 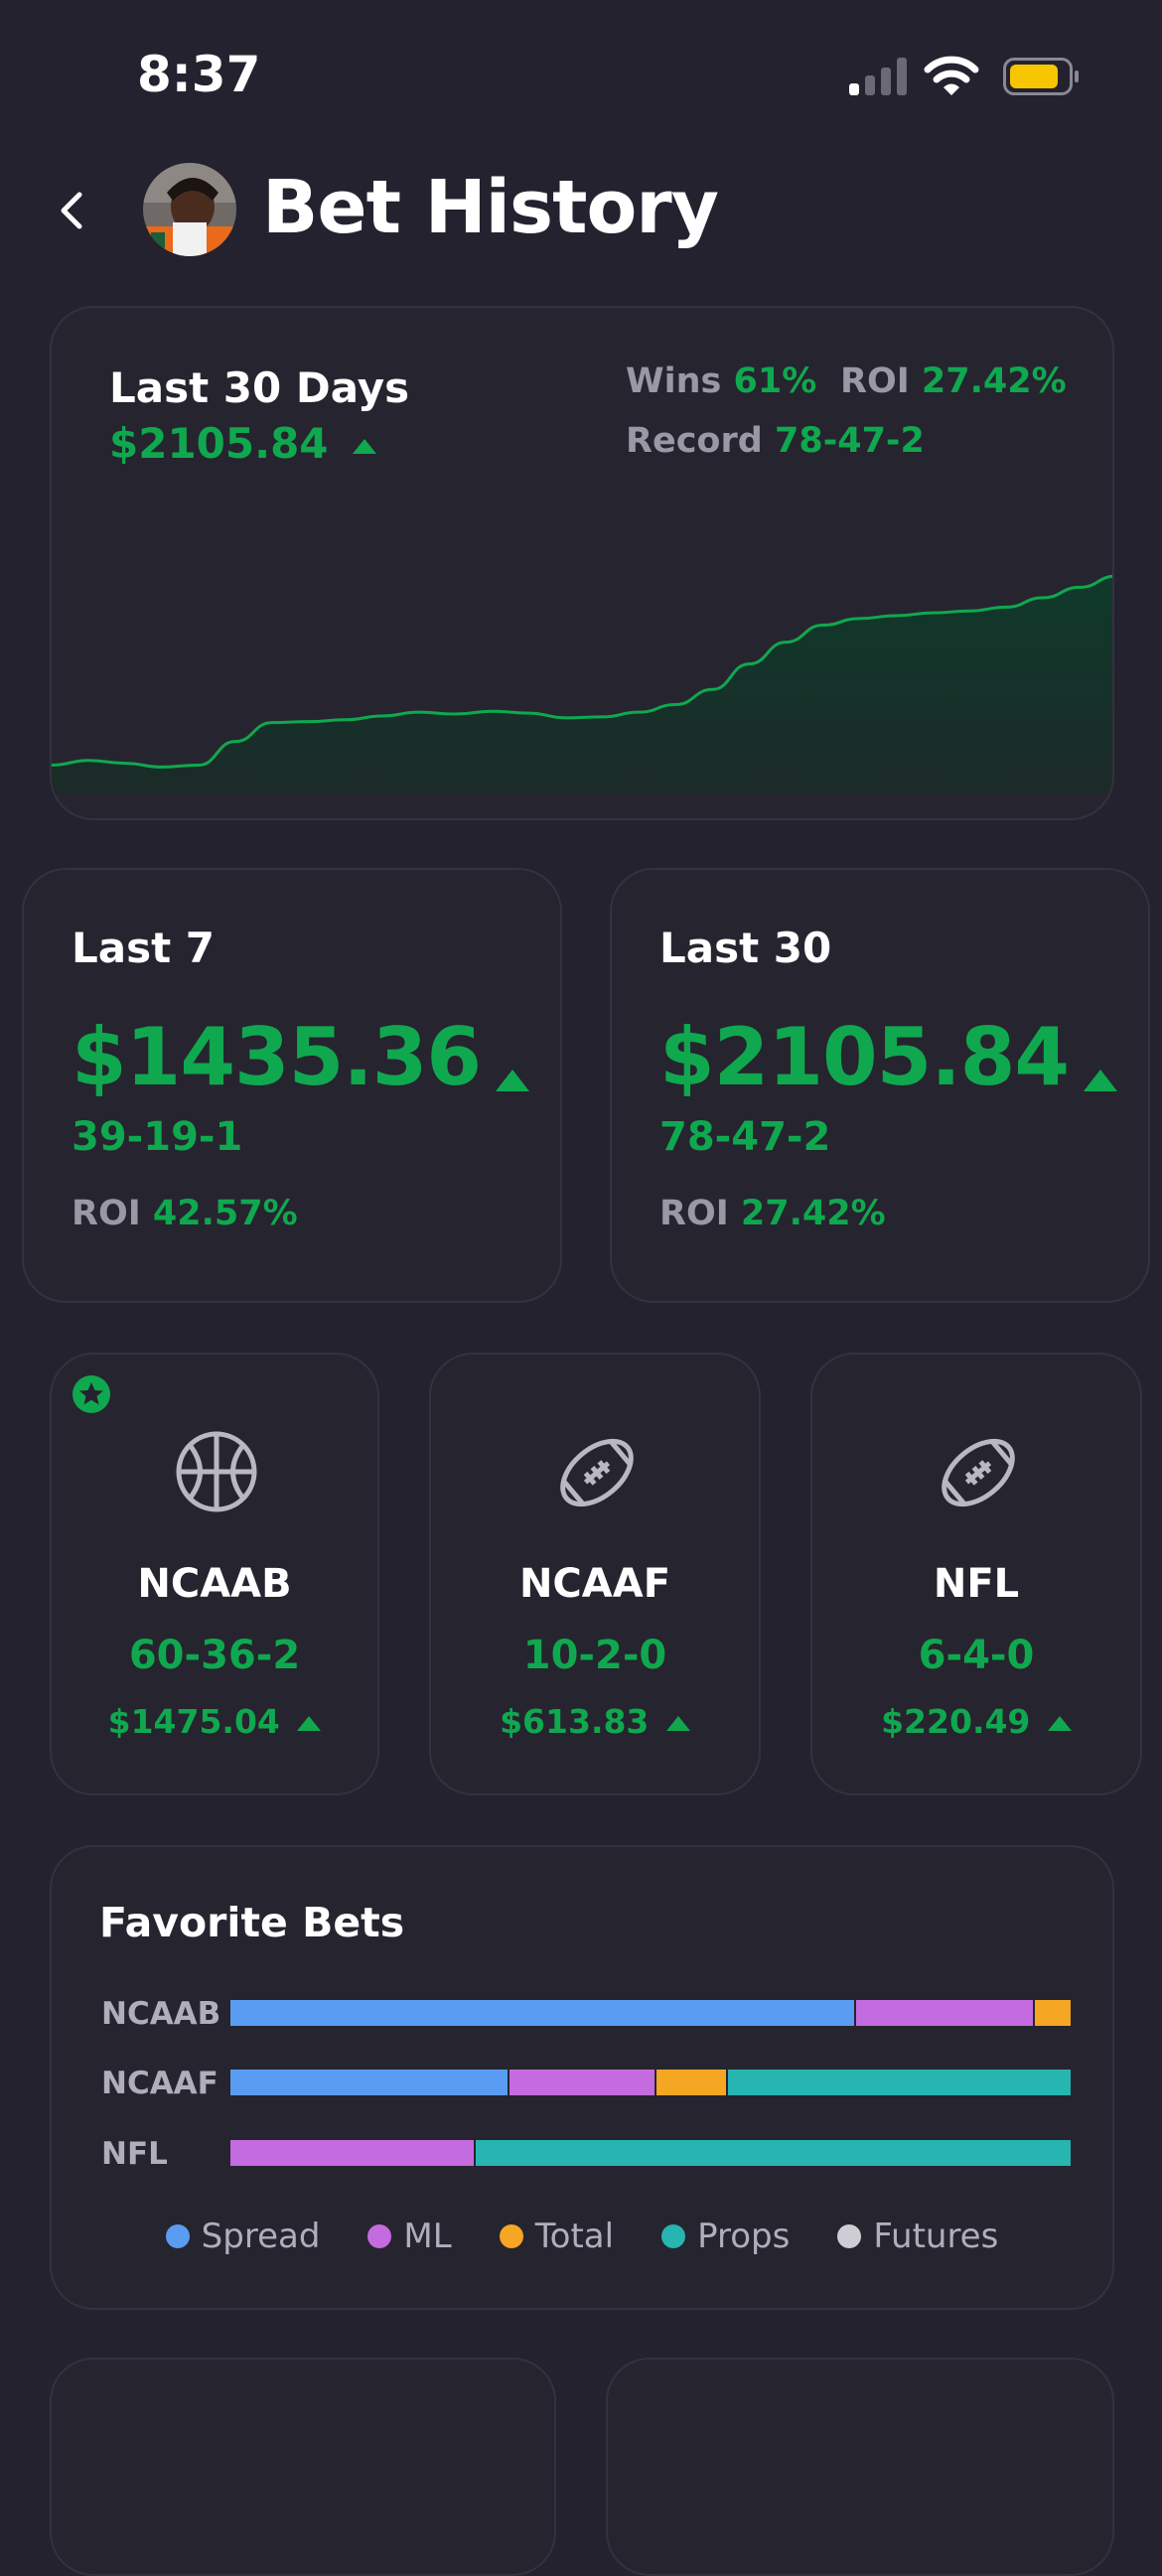 I want to click on sport-card-ncaab: NCAAB 60-36-2 $1475.04, so click(x=214, y=1574).